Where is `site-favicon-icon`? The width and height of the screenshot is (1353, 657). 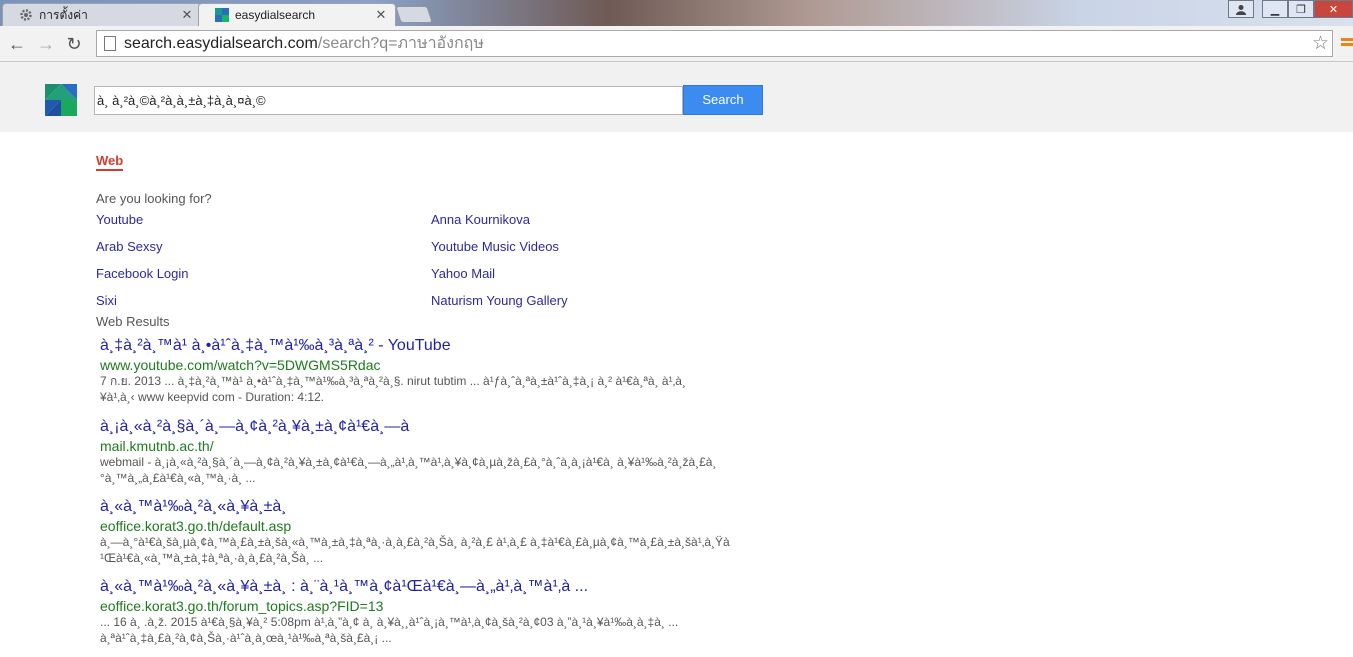 site-favicon-icon is located at coordinates (222, 15).